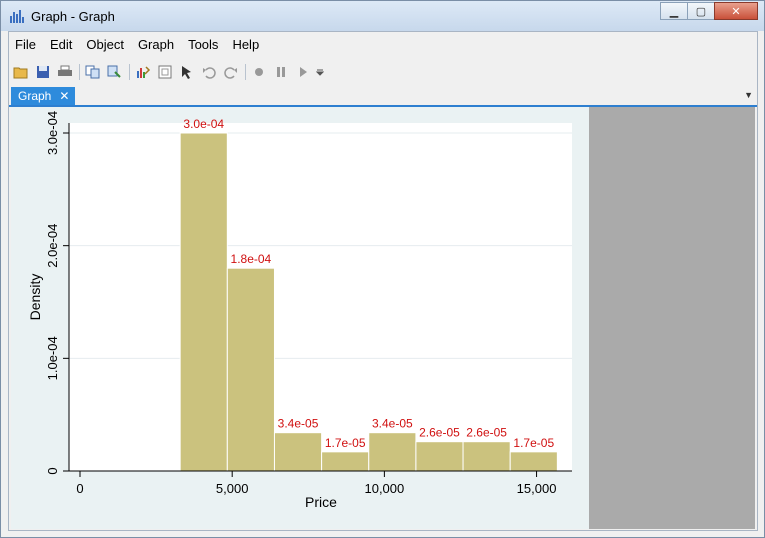 This screenshot has height=538, width=765. I want to click on pointer-icon, so click(186, 72).